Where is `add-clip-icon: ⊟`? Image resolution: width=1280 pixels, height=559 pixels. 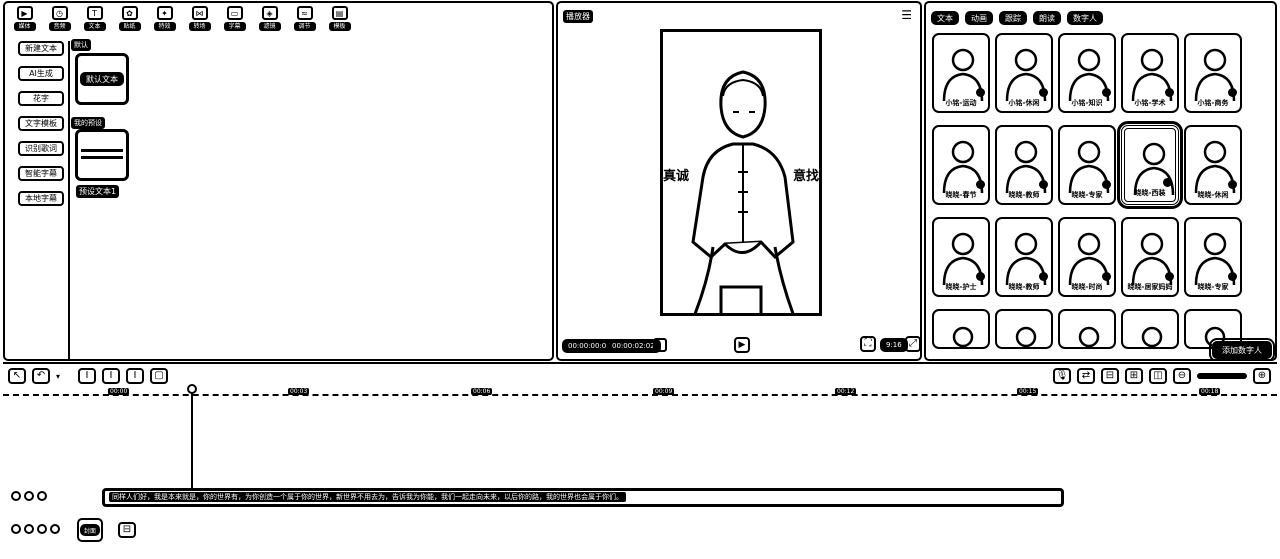 add-clip-icon: ⊟ is located at coordinates (127, 530).